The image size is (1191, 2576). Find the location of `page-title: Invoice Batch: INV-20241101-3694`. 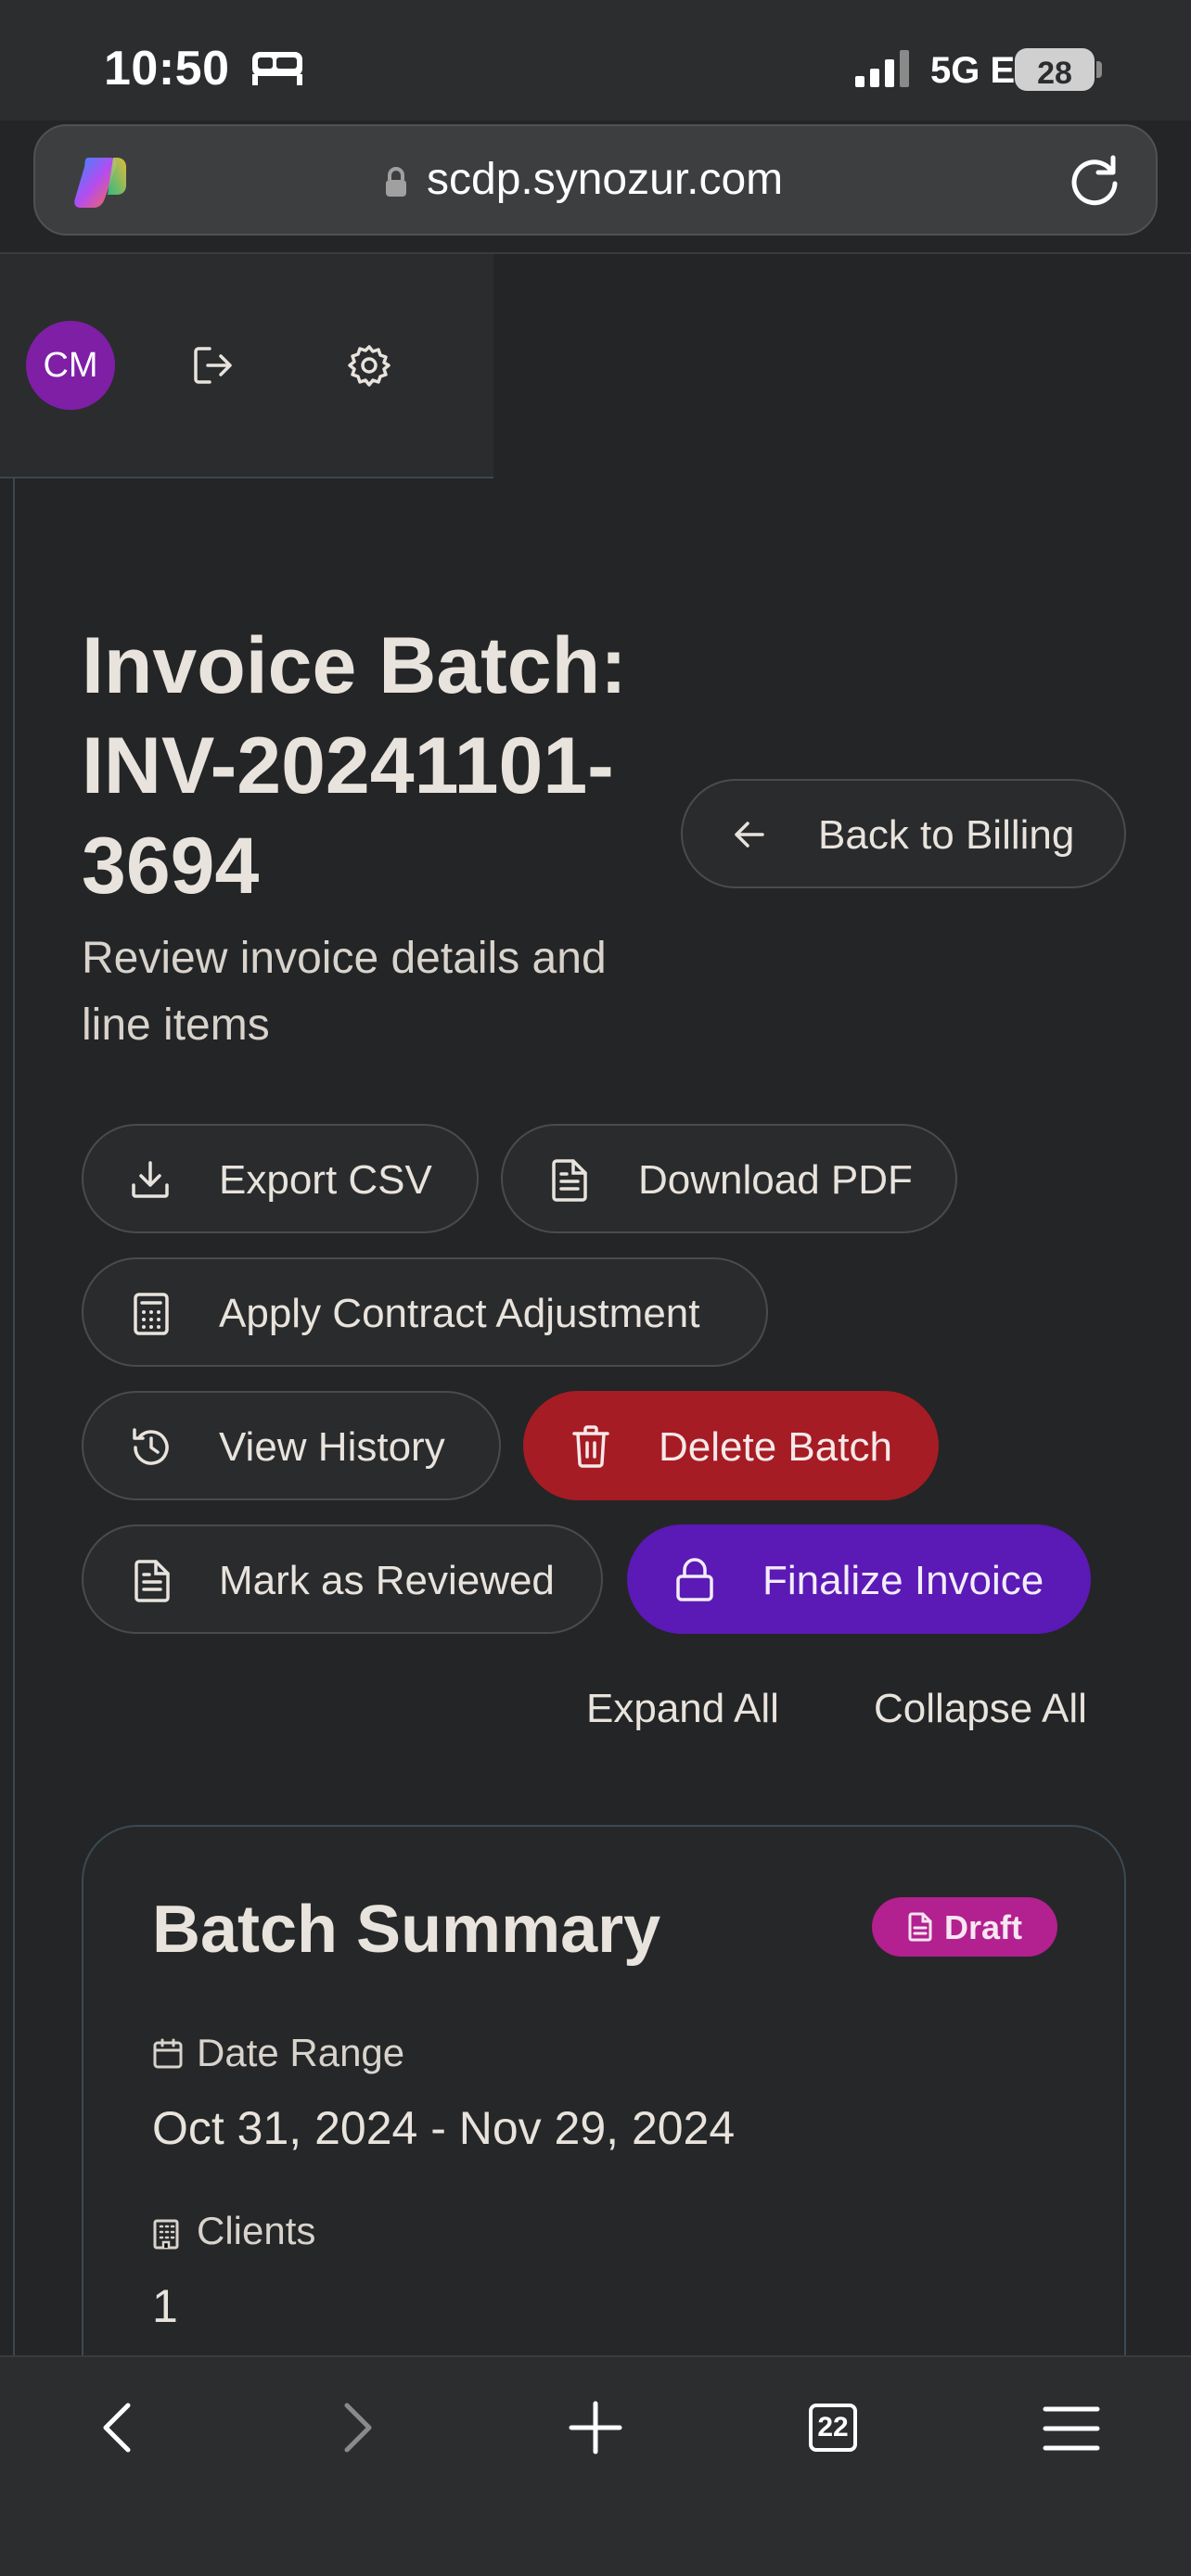

page-title: Invoice Batch: INV-20241101-3694 is located at coordinates (354, 766).